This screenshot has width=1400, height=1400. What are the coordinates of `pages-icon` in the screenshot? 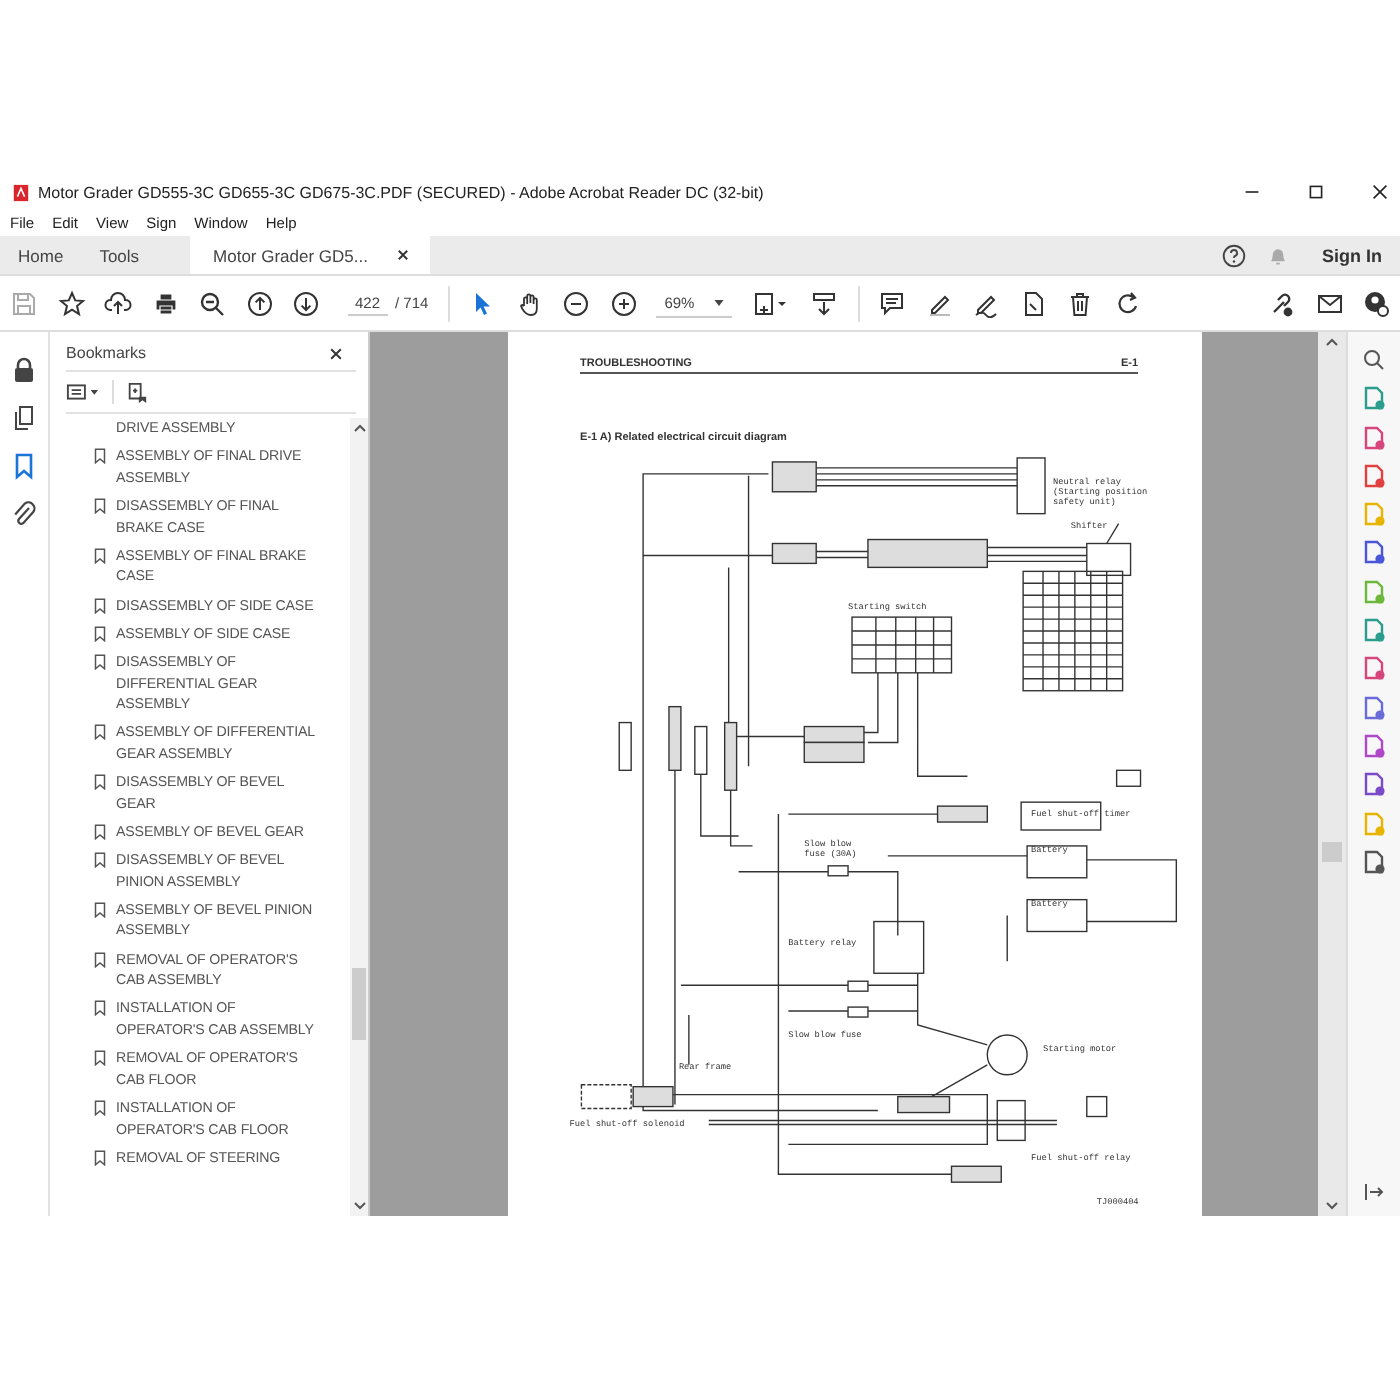 It's located at (24, 418).